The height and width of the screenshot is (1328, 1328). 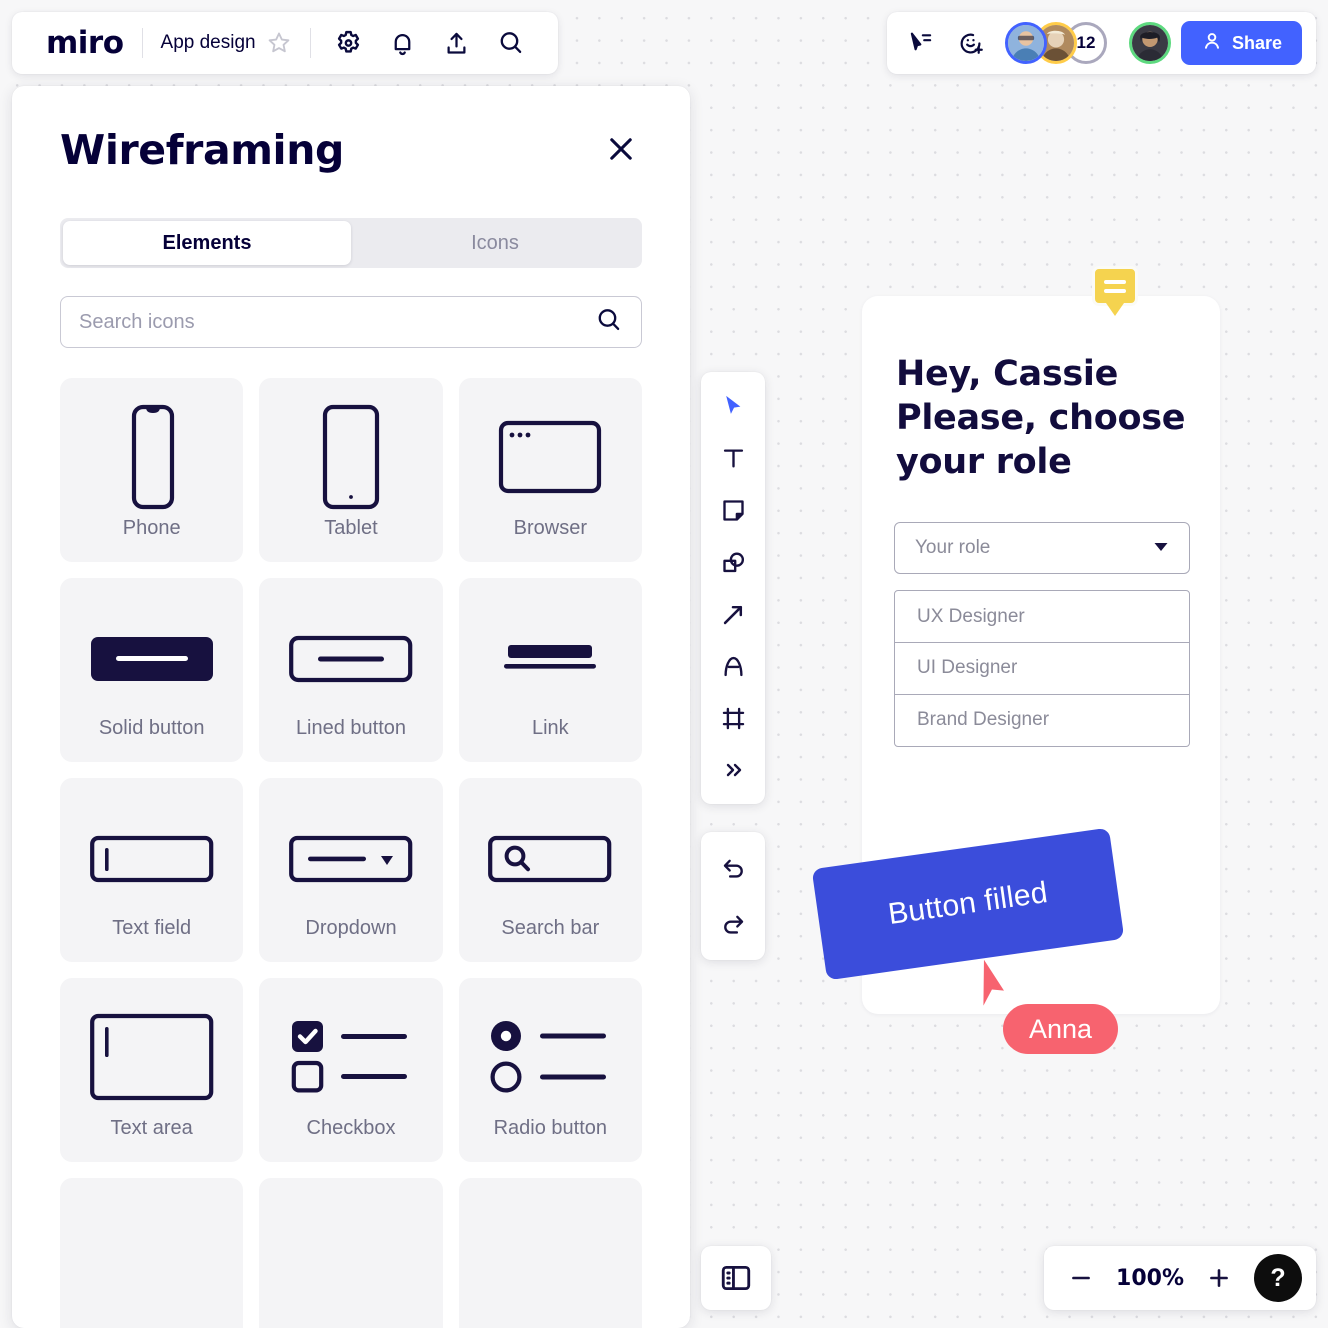 I want to click on sticky-note-icon, so click(x=733, y=510).